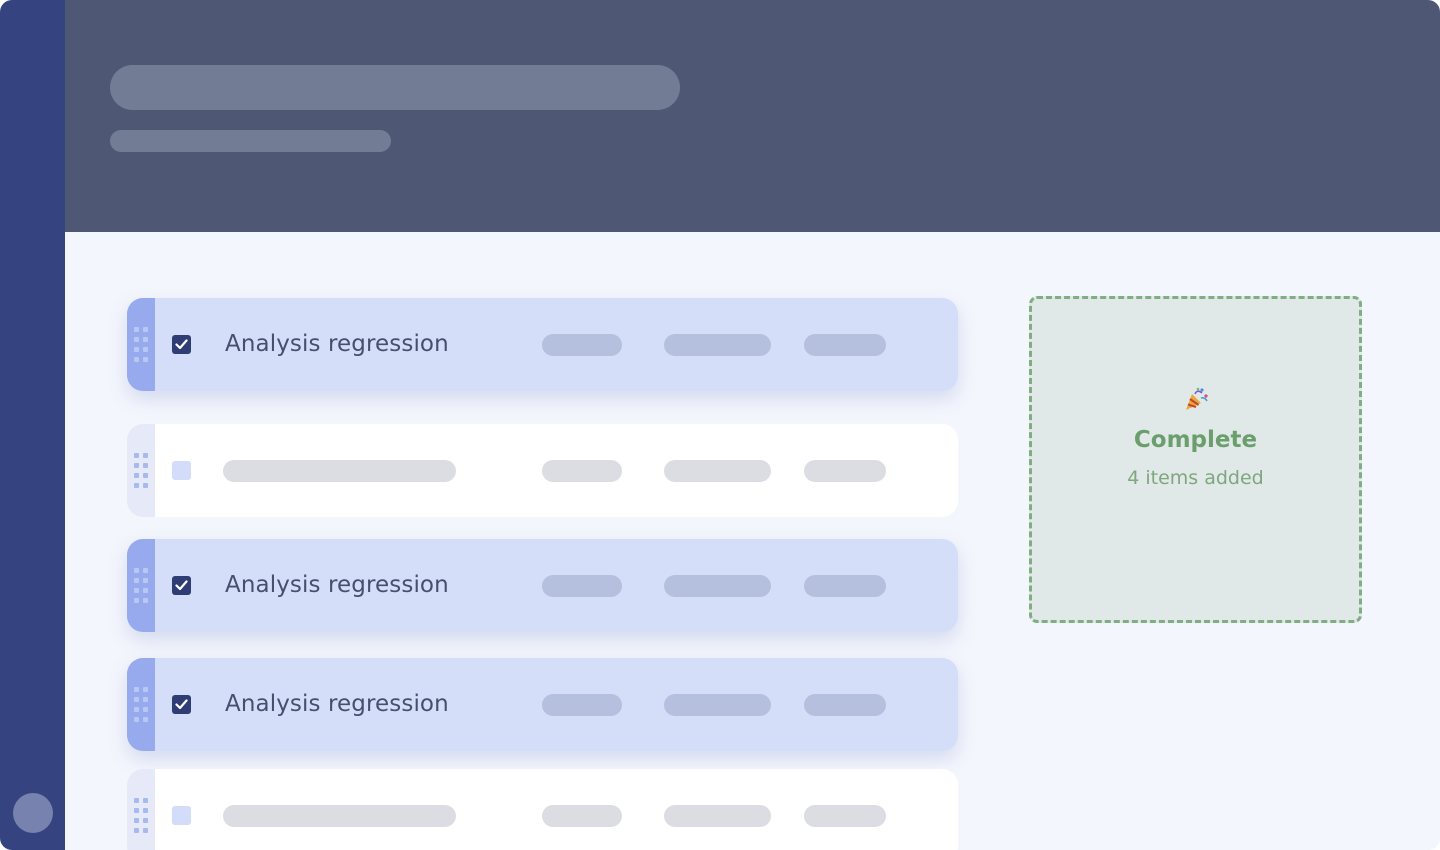  I want to click on party-popper-icon, so click(1195, 402).